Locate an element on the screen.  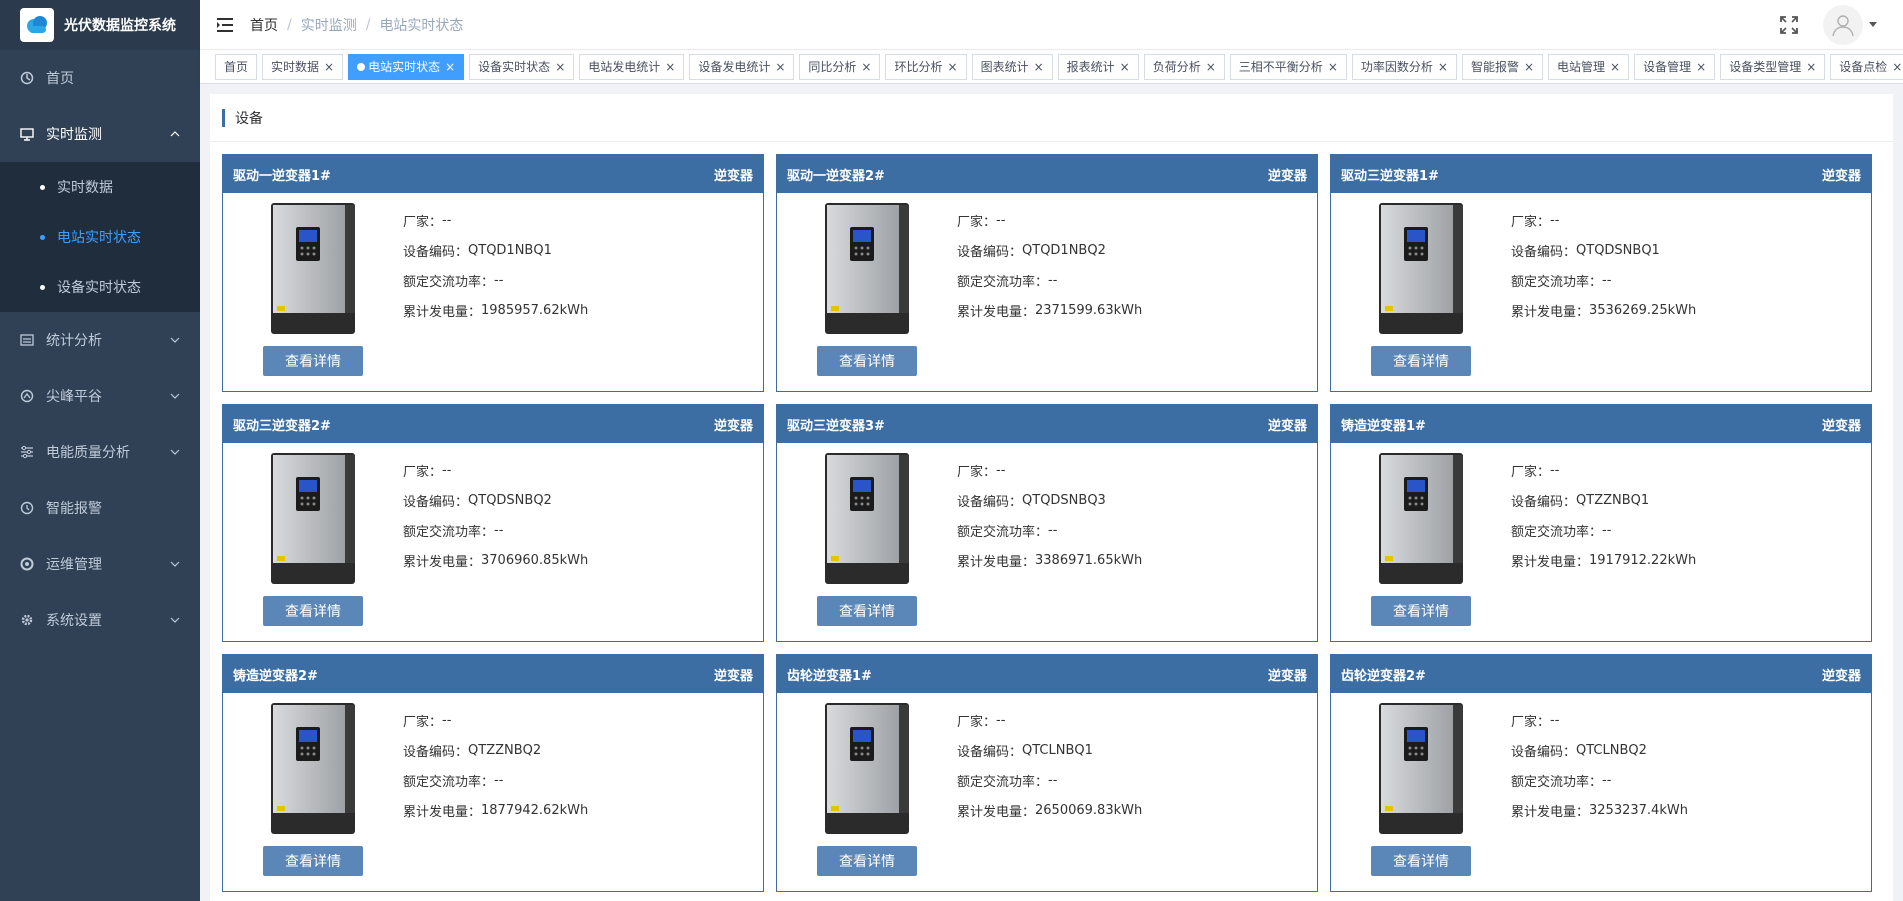
inverter-image is located at coordinates (1421, 518).